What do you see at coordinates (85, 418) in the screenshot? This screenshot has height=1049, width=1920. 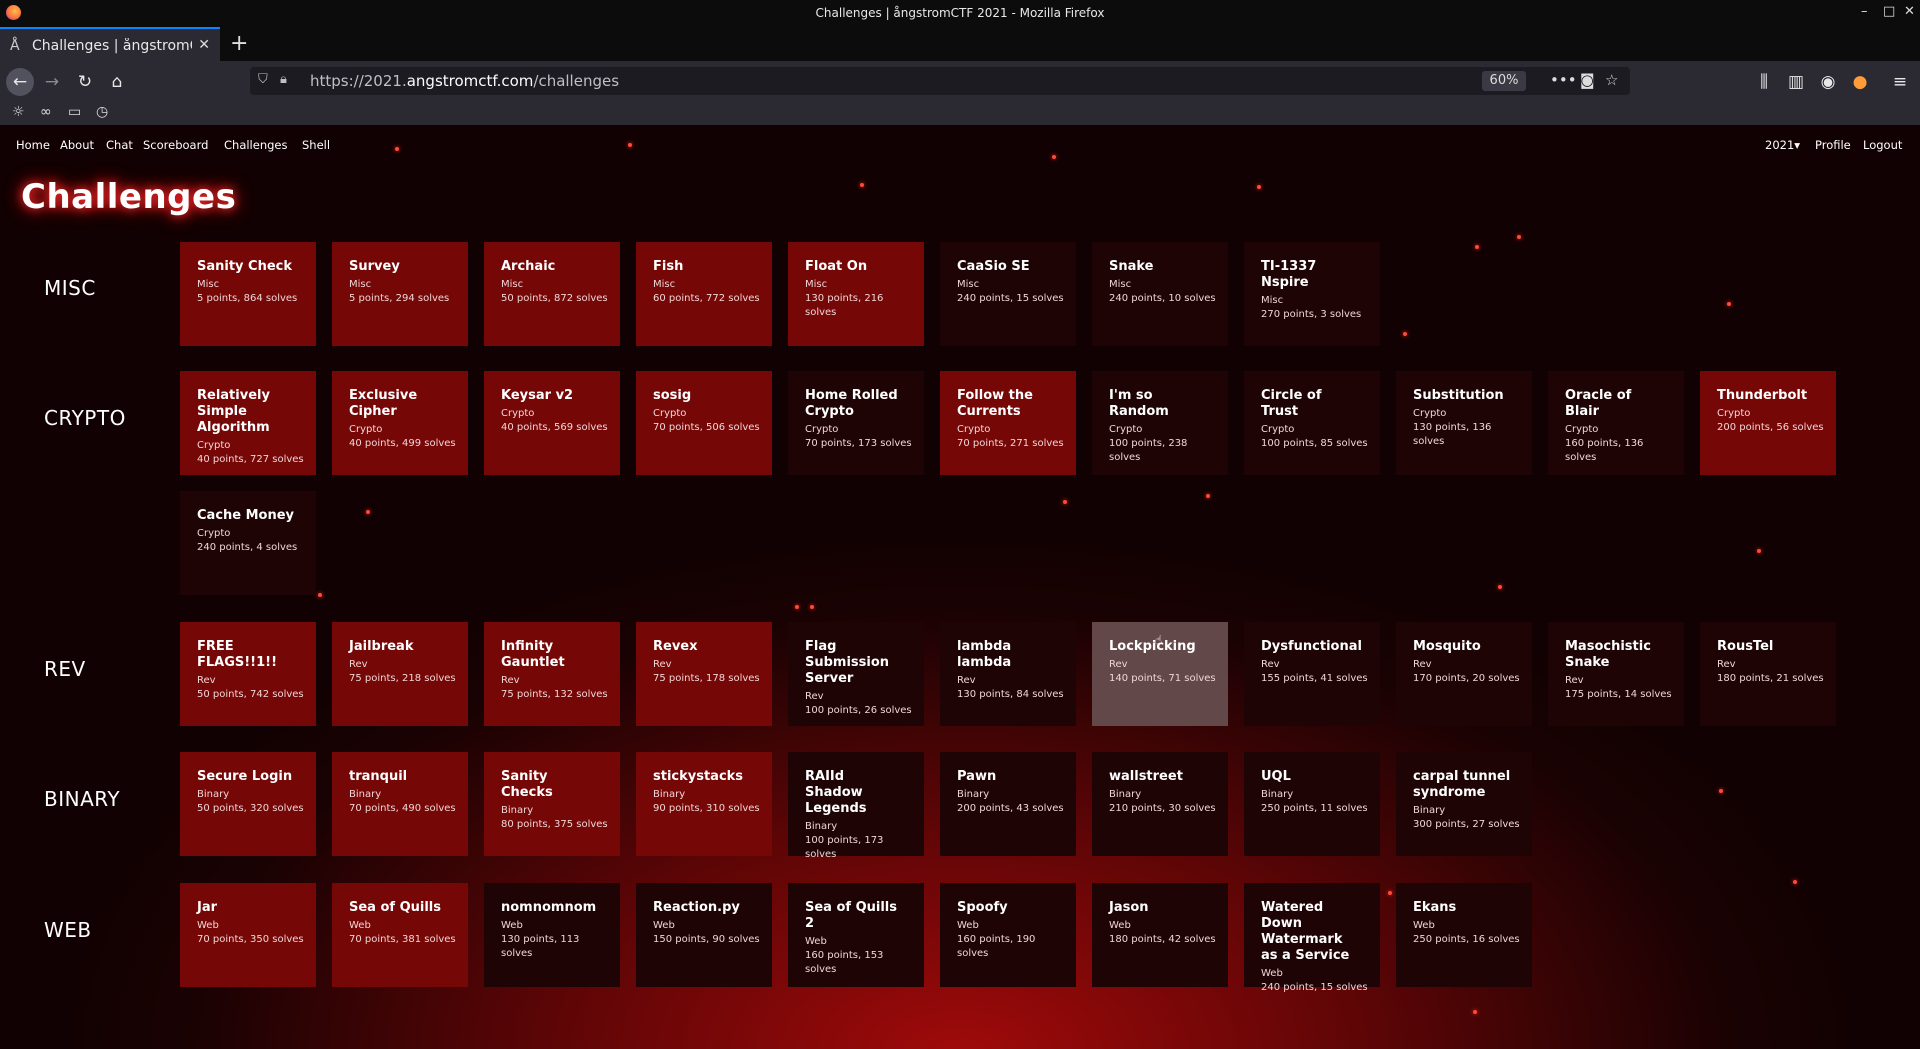 I see `category-crypto-label: CRYPTO` at bounding box center [85, 418].